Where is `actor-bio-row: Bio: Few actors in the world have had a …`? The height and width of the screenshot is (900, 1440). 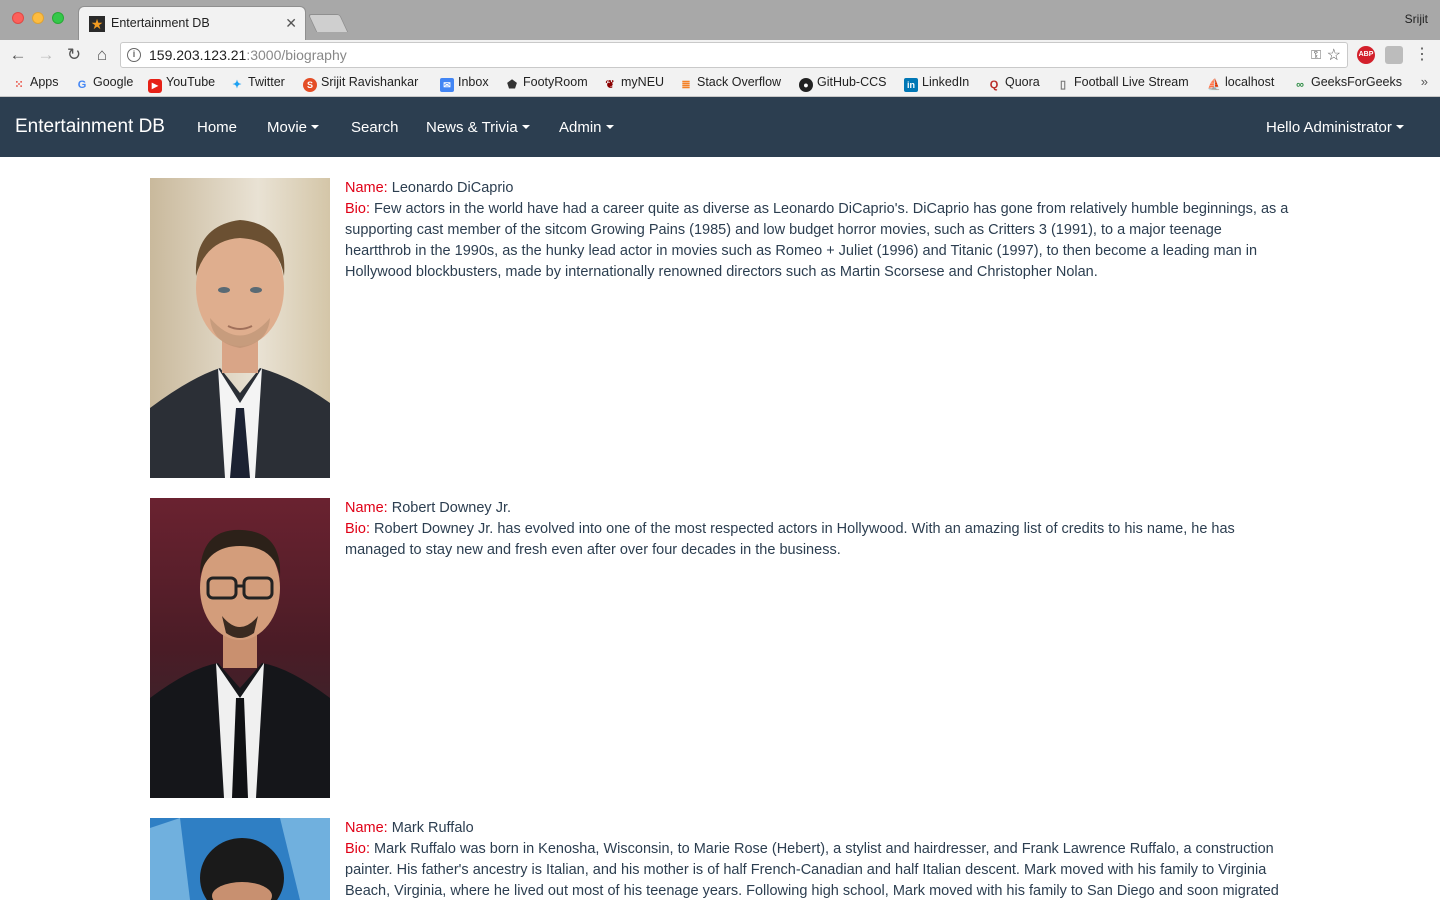
actor-bio-row: Bio: Few actors in the world have had a … is located at coordinates (817, 241).